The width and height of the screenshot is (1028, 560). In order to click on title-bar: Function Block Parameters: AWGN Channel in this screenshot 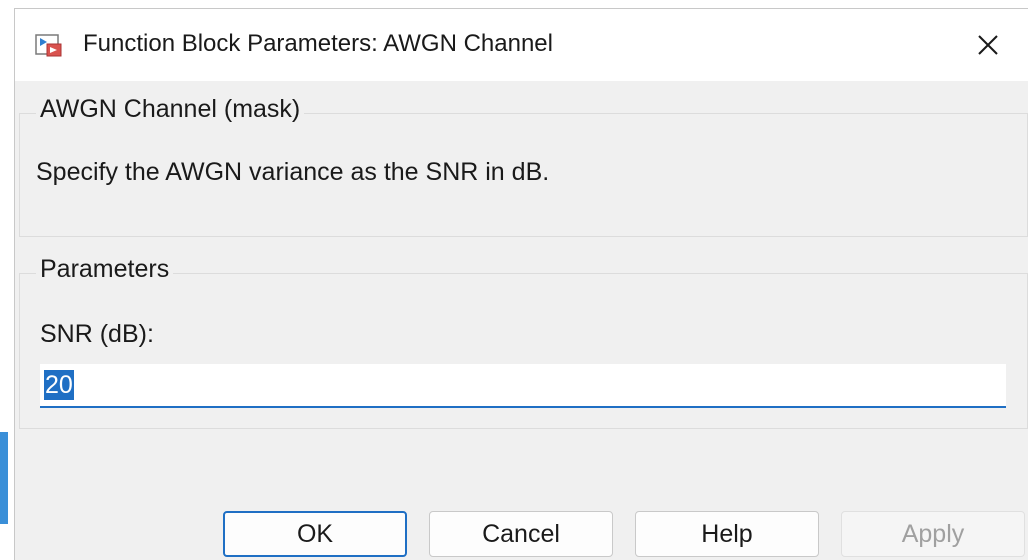, I will do `click(521, 45)`.